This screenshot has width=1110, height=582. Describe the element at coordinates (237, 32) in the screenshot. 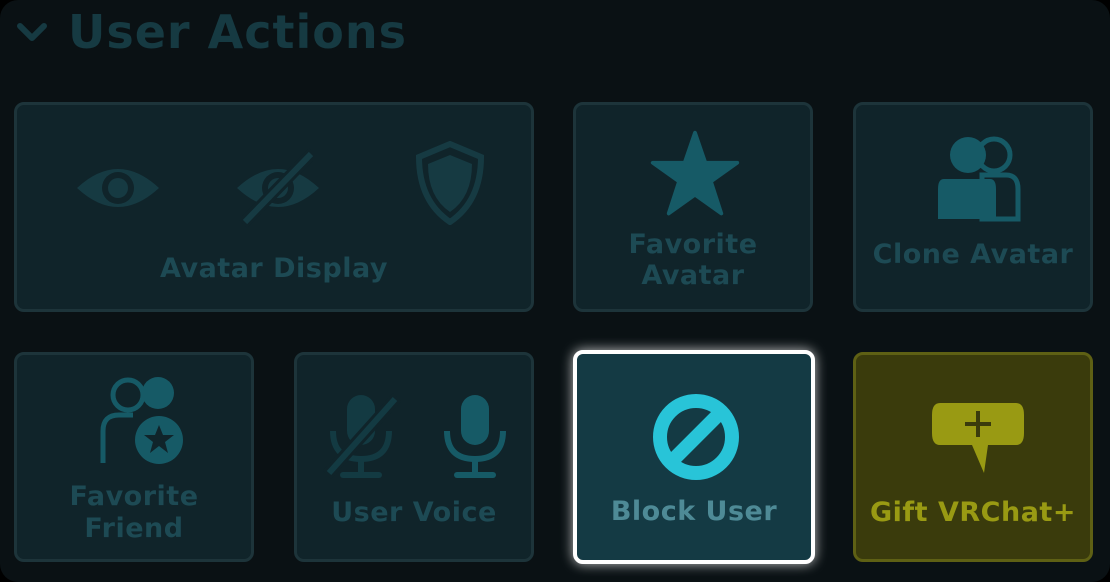

I see `section-title: User Actions` at that location.